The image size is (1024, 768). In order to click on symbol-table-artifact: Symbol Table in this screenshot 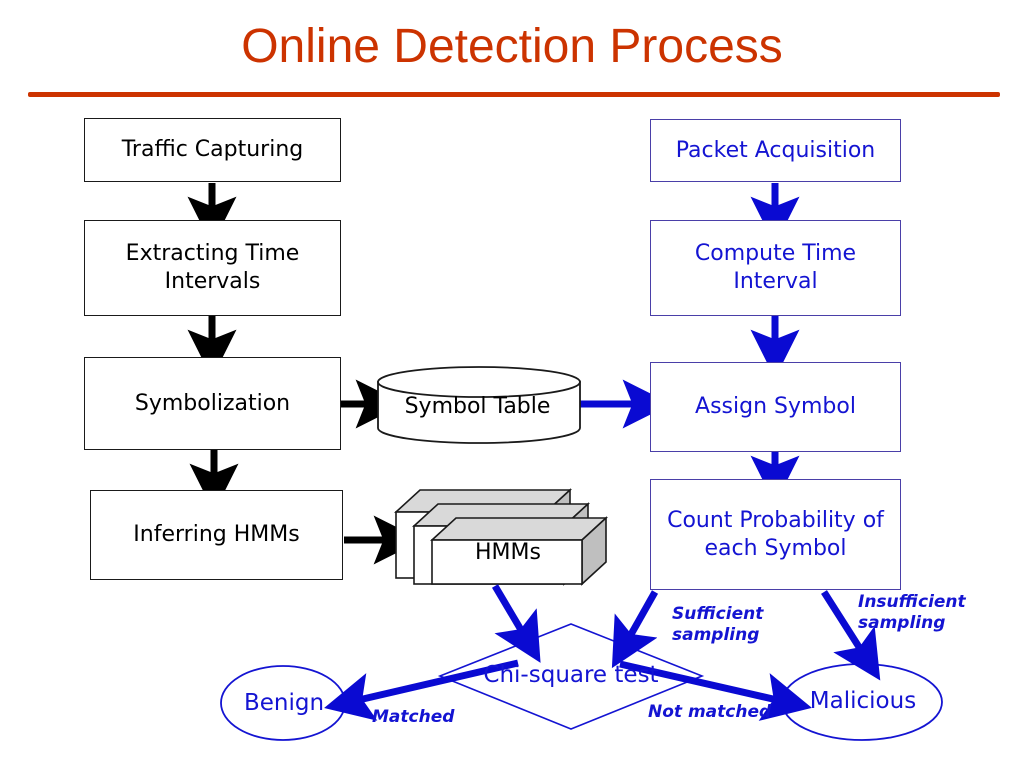, I will do `click(477, 404)`.